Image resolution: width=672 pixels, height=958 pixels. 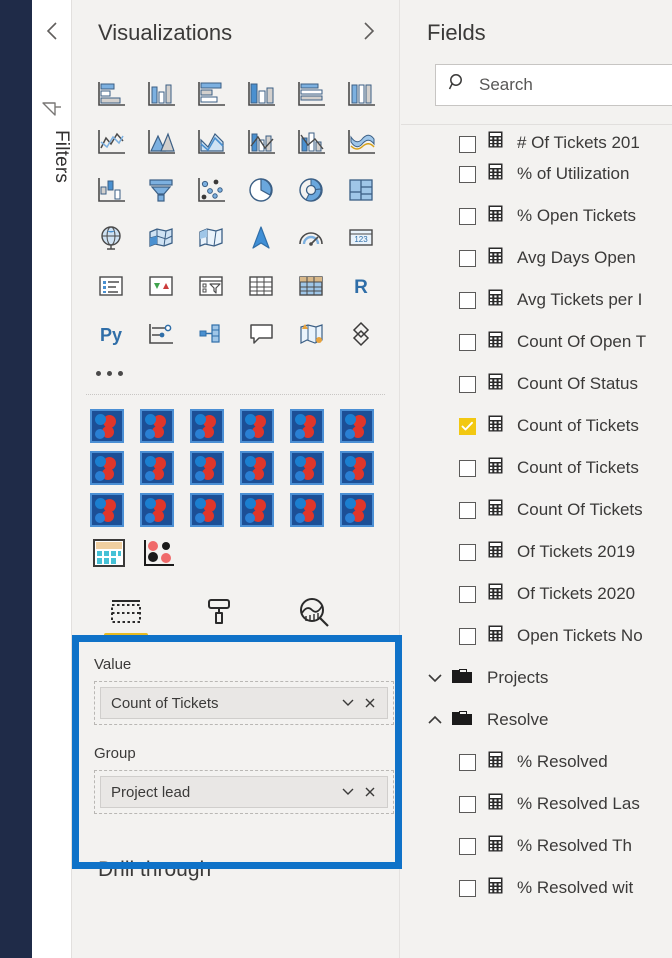 I want to click on gauge-icon, so click(x=311, y=238).